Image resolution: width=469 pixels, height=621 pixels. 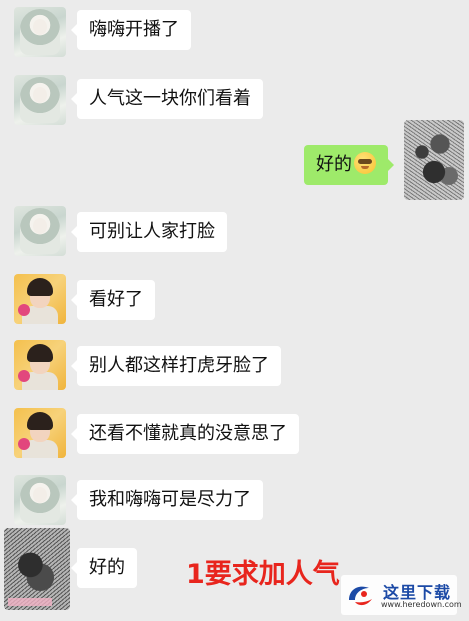 What do you see at coordinates (179, 365) in the screenshot?
I see `message-text: 别人都这样打虎牙脸了` at bounding box center [179, 365].